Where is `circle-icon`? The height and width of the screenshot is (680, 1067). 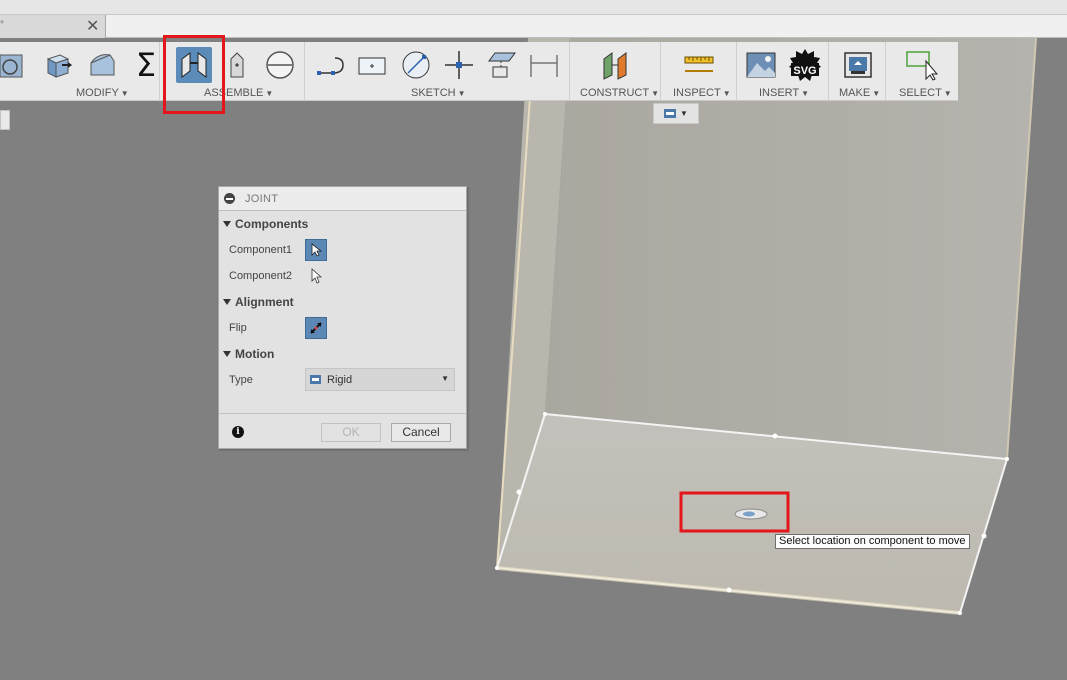 circle-icon is located at coordinates (416, 65).